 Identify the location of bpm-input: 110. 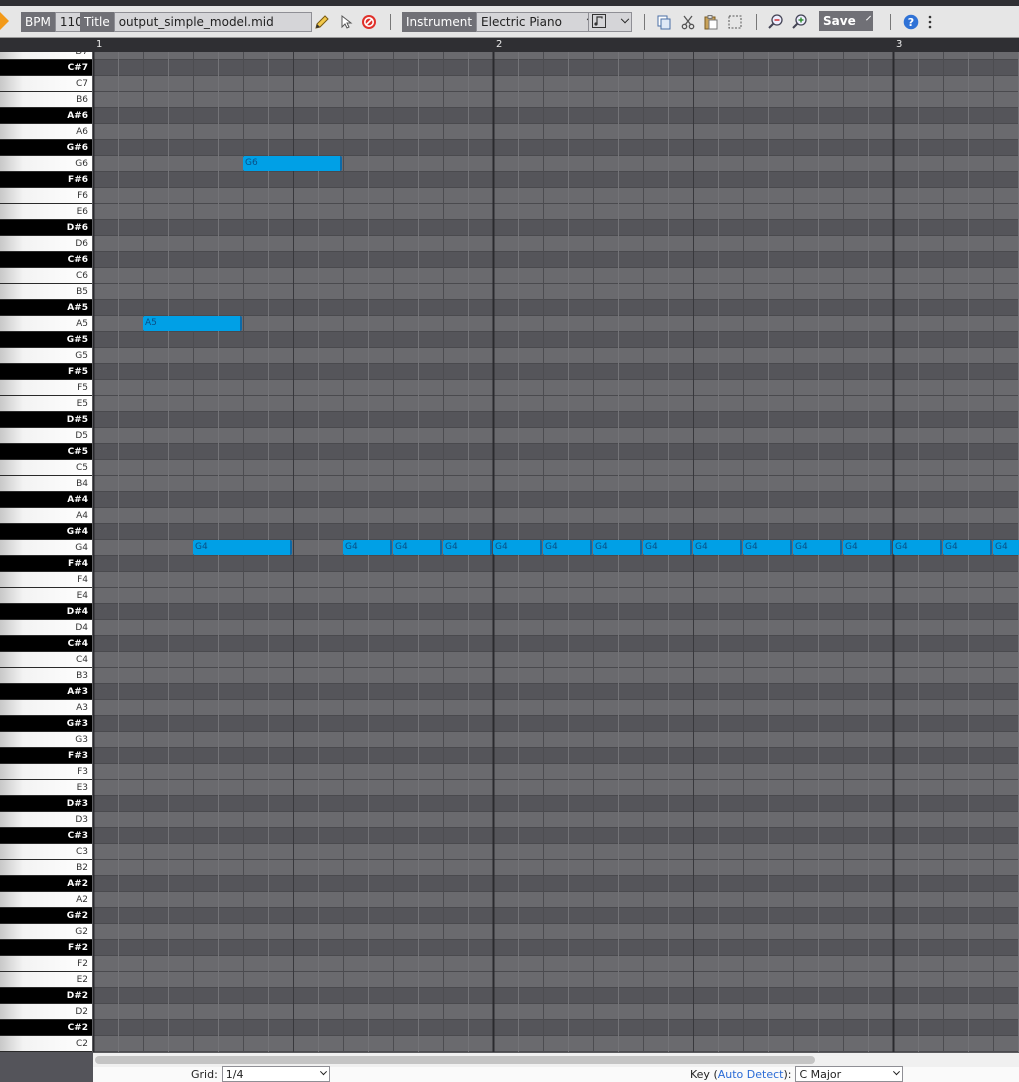
(67, 22).